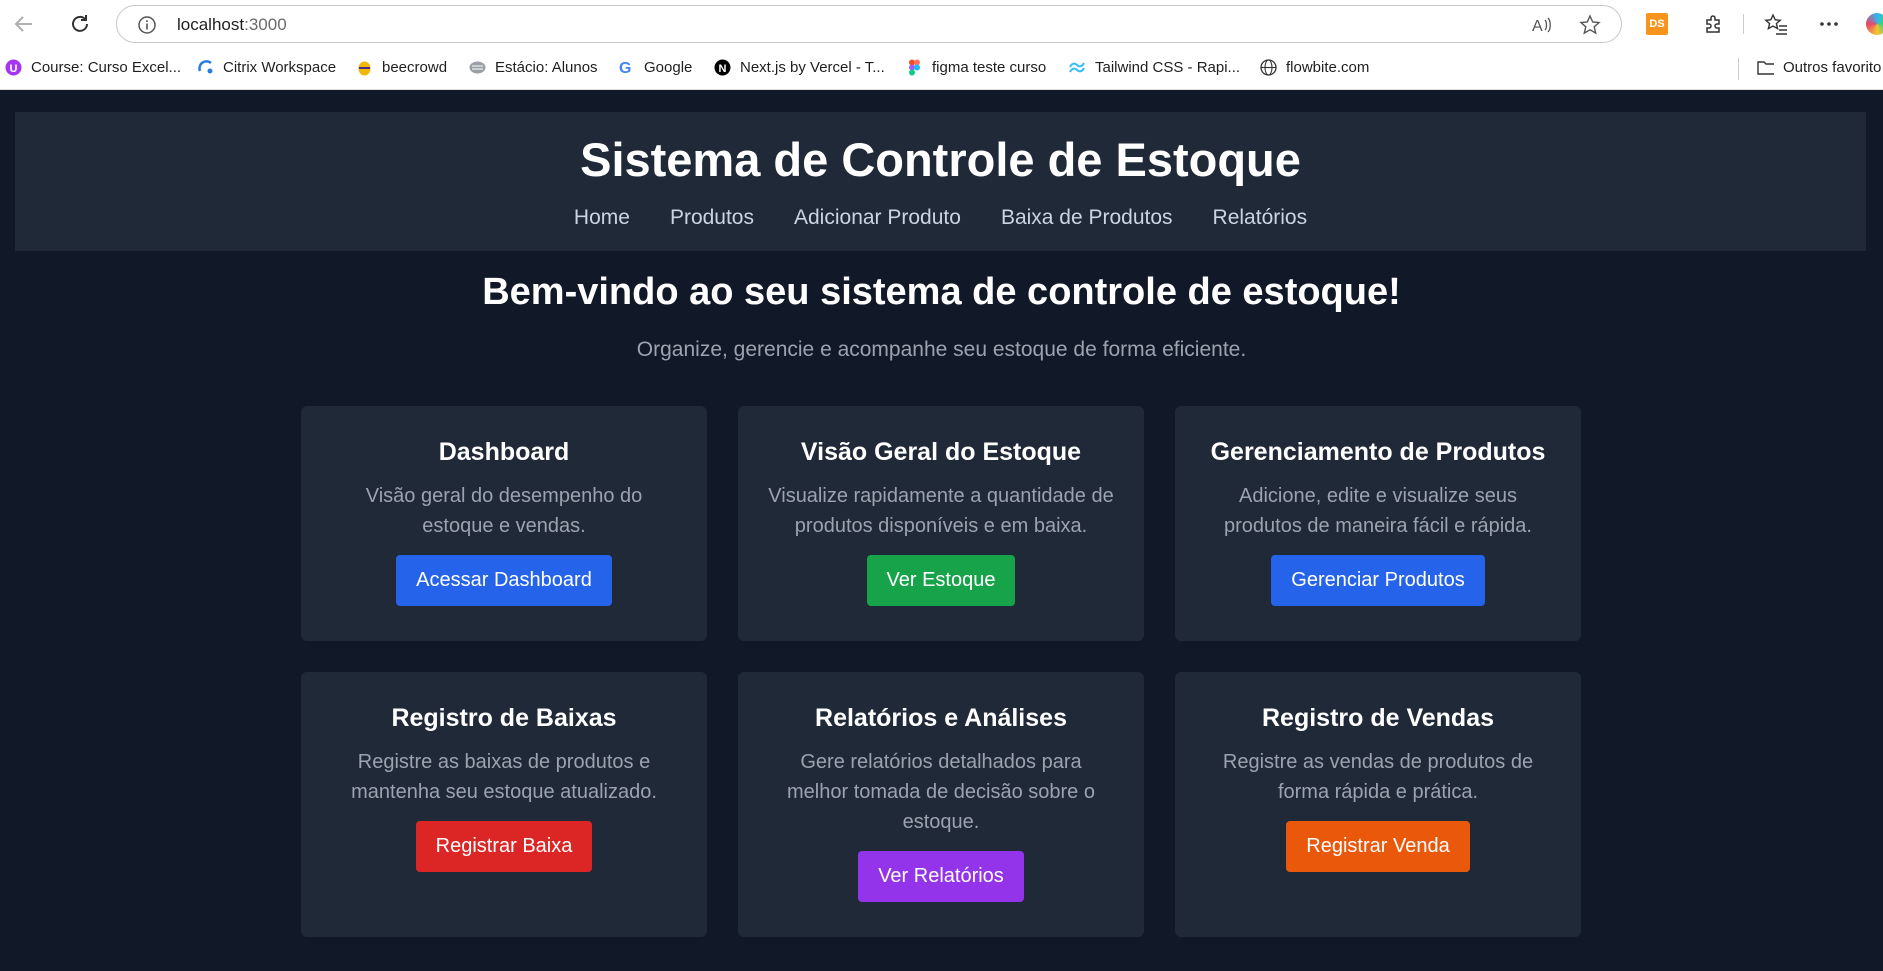 Image resolution: width=1883 pixels, height=971 pixels. Describe the element at coordinates (504, 718) in the screenshot. I see `card-title: Registro de Baixas` at that location.